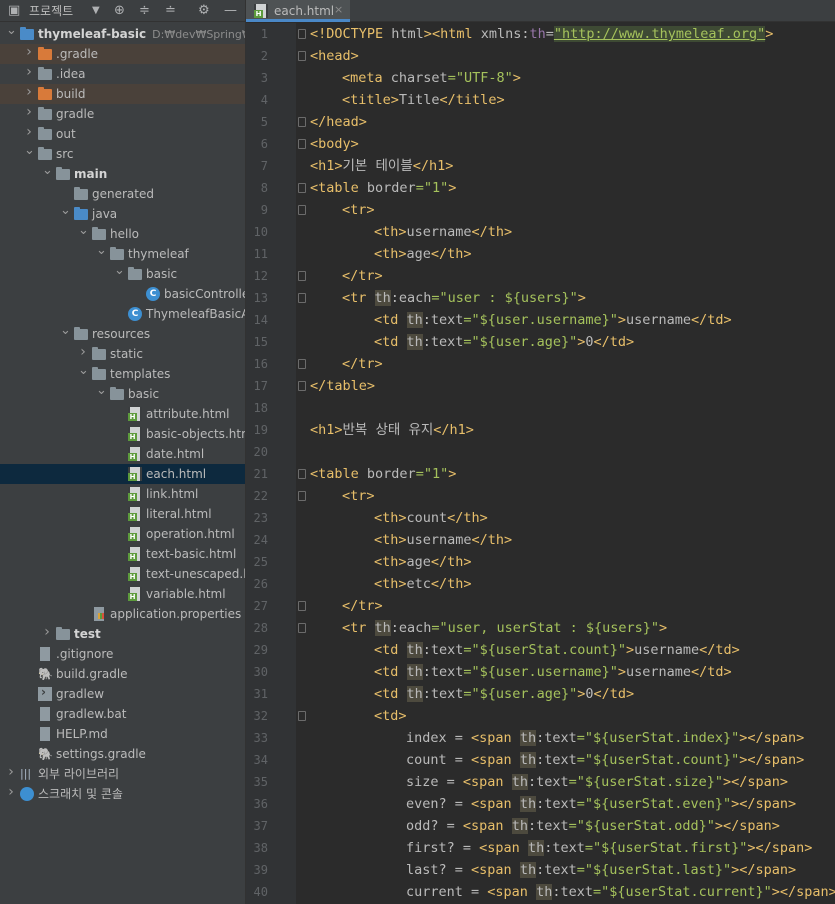 The image size is (835, 904). What do you see at coordinates (122, 514) in the screenshot?
I see `tree-item: literal.html` at bounding box center [122, 514].